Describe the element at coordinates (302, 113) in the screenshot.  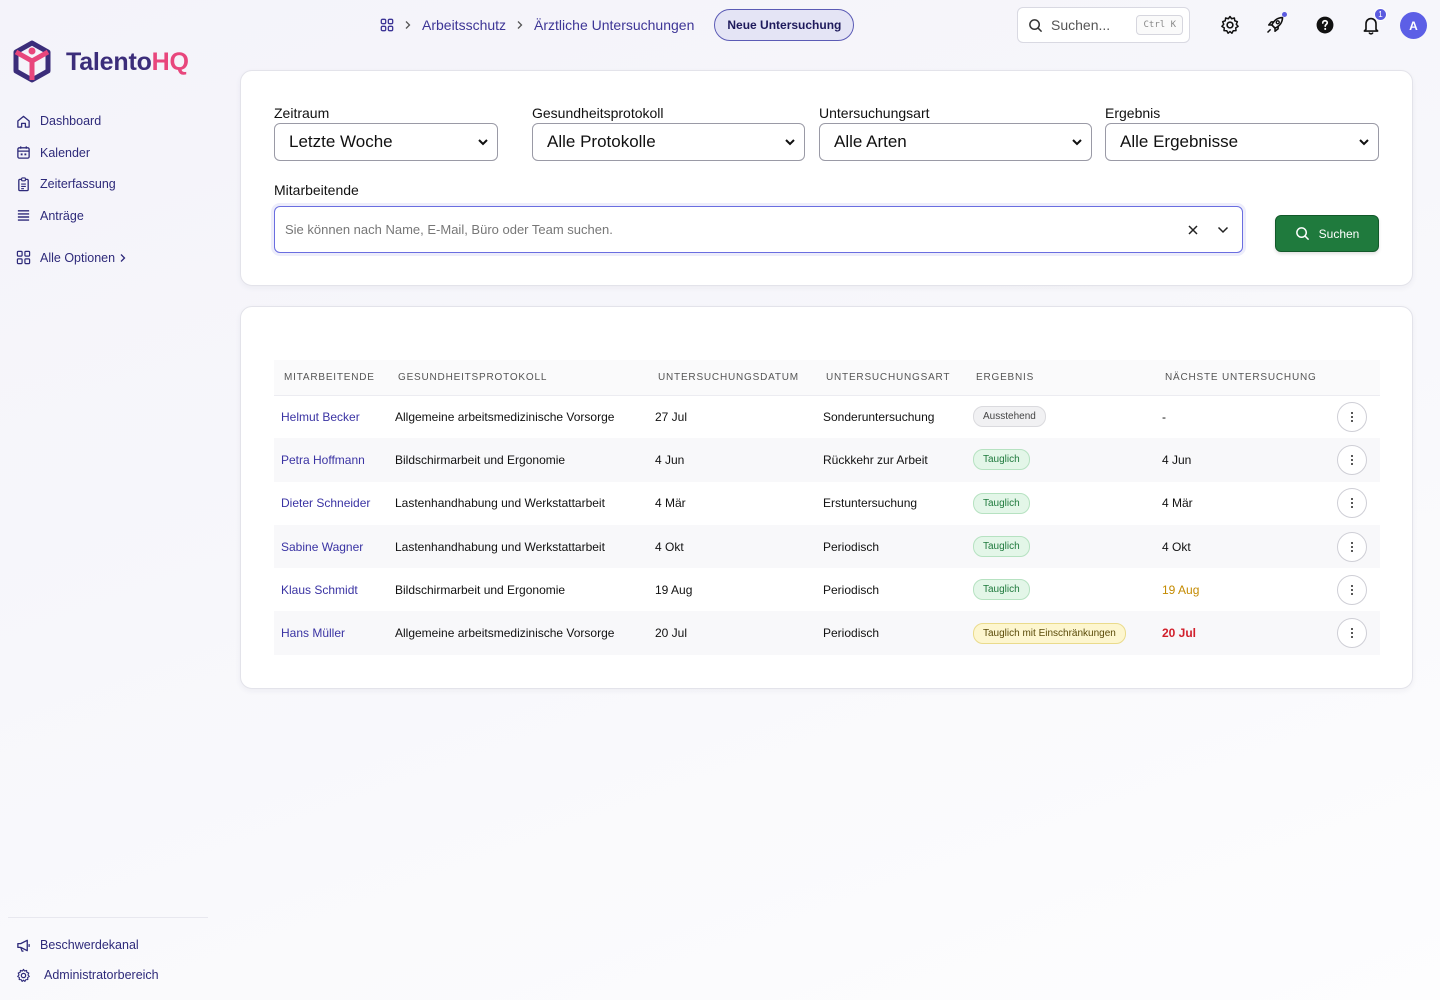
I see `period-label: Zeitraum` at that location.